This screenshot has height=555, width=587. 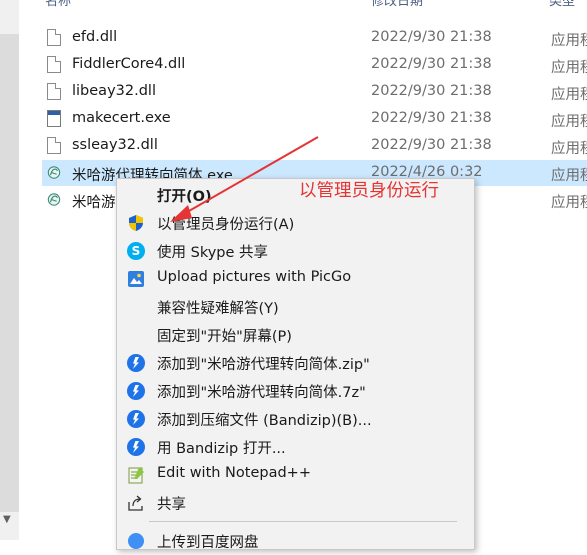 What do you see at coordinates (295, 307) in the screenshot?
I see `menu-item-compatibility: 兼容性疑难解答(Y)` at bounding box center [295, 307].